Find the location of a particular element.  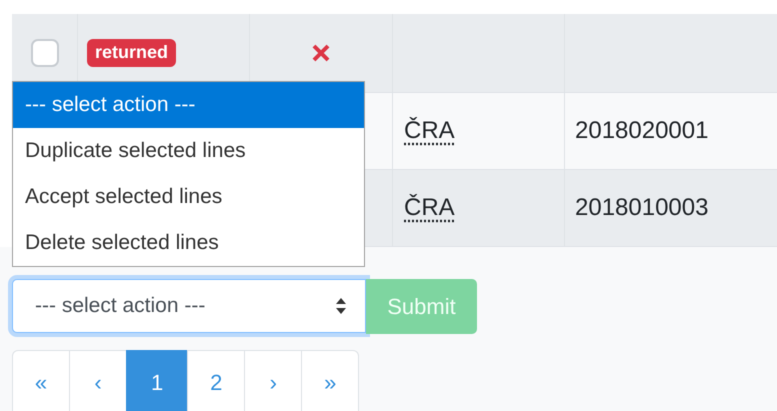

page-link: ‹ is located at coordinates (98, 380).